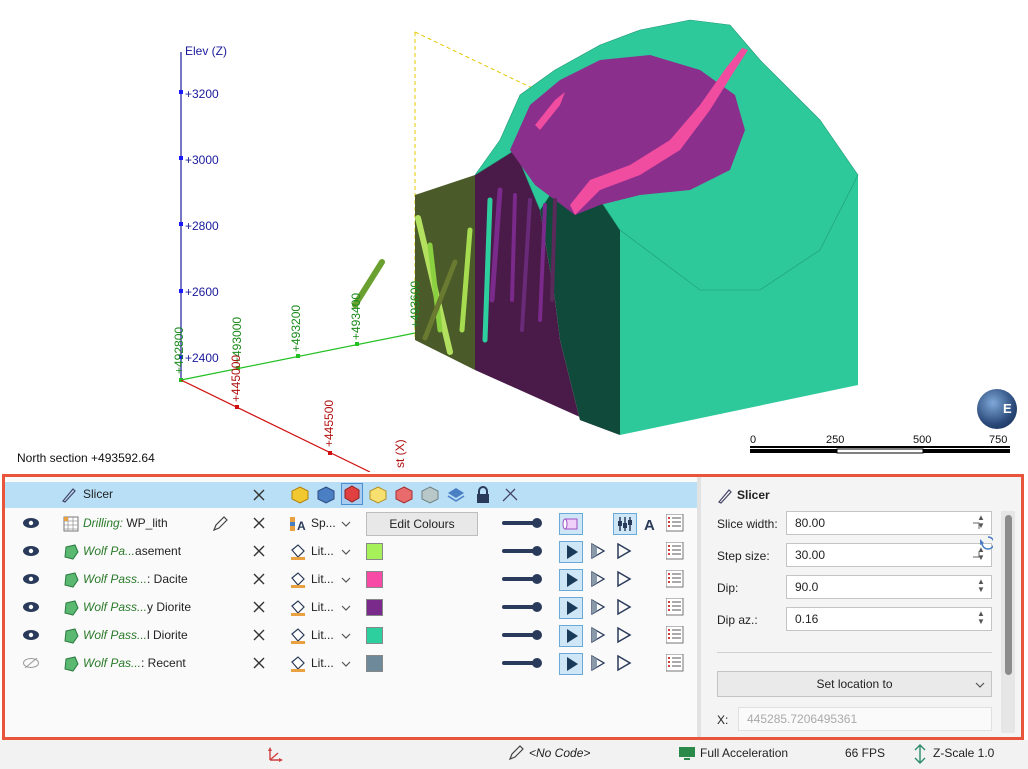  I want to click on geology-volume-icon, so click(71, 664).